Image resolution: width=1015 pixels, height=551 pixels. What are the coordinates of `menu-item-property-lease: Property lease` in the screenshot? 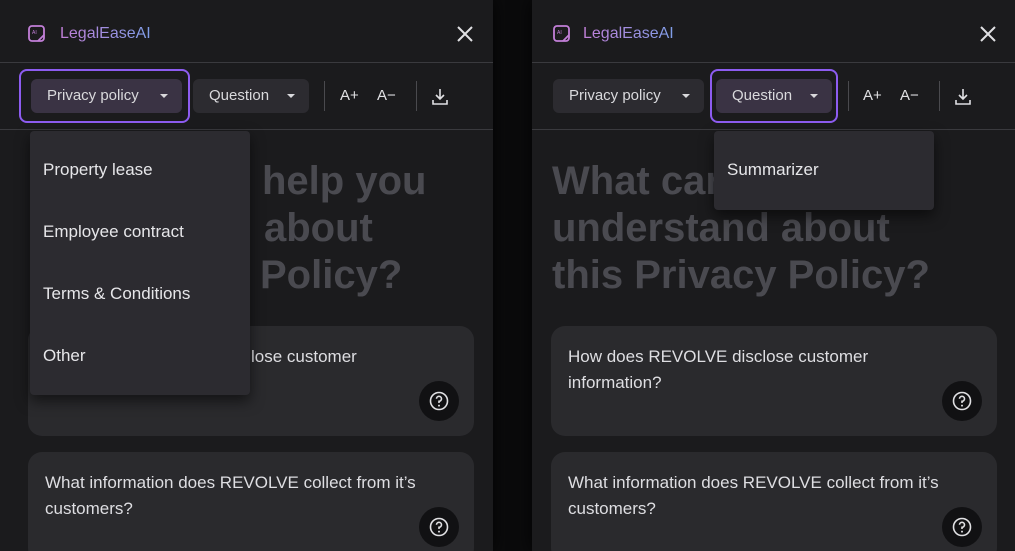 It's located at (98, 170).